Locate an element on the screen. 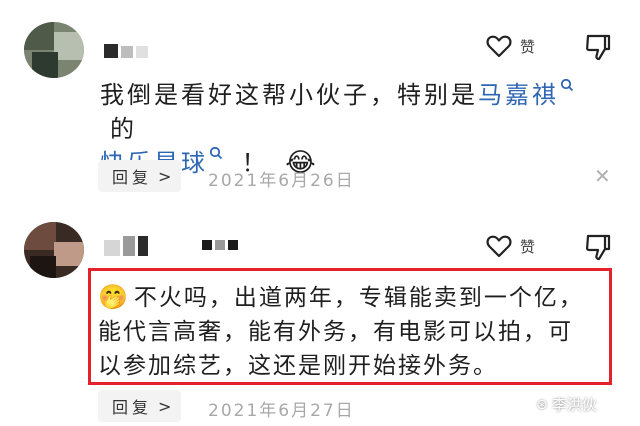  comment-text-line: 不火吗，出道两年，专辑能卖到一个亿， is located at coordinates (358, 298).